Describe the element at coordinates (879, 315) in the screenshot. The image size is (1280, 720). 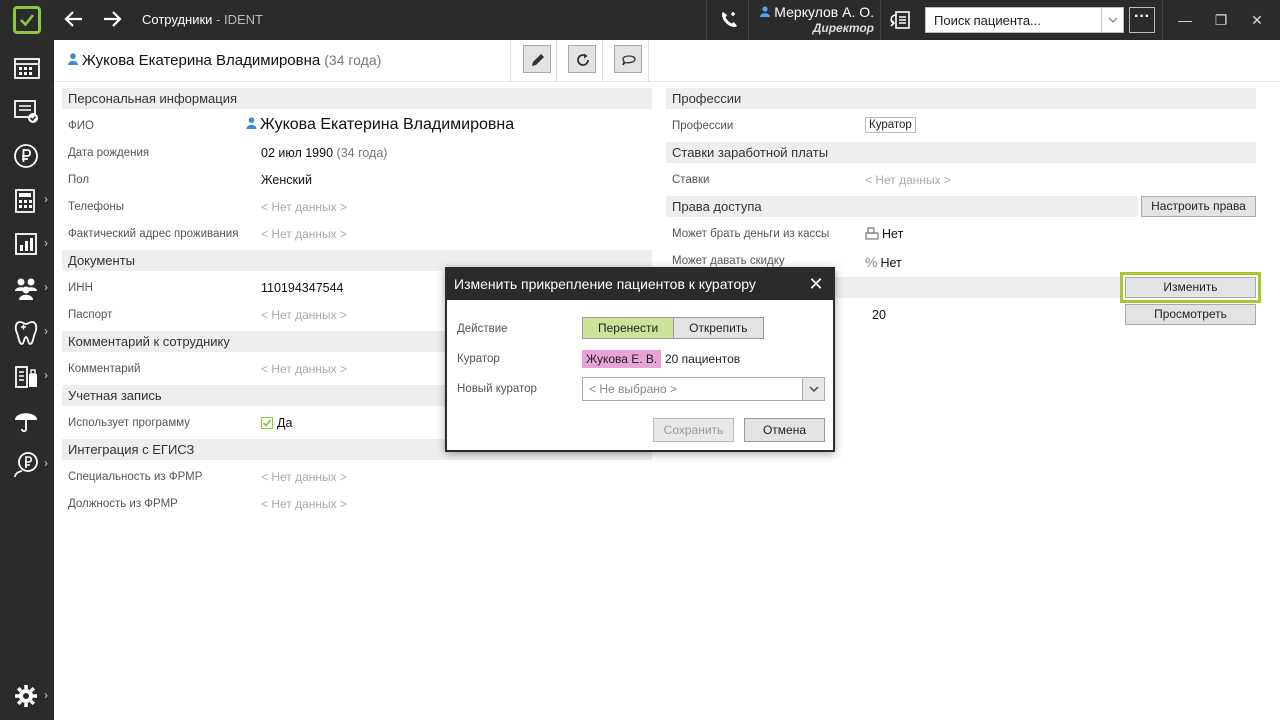
I see `patients-count: 20` at that location.